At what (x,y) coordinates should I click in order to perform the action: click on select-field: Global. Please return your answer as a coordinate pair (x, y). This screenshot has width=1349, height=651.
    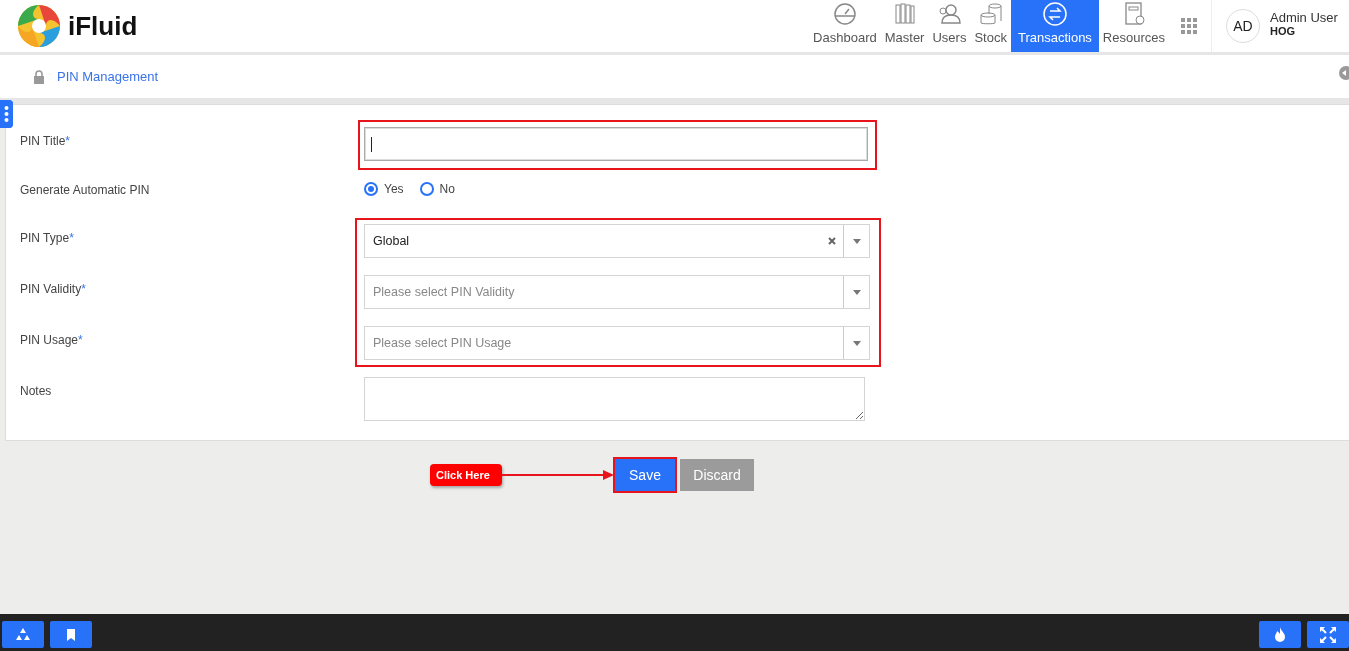
    Looking at the image, I should click on (617, 241).